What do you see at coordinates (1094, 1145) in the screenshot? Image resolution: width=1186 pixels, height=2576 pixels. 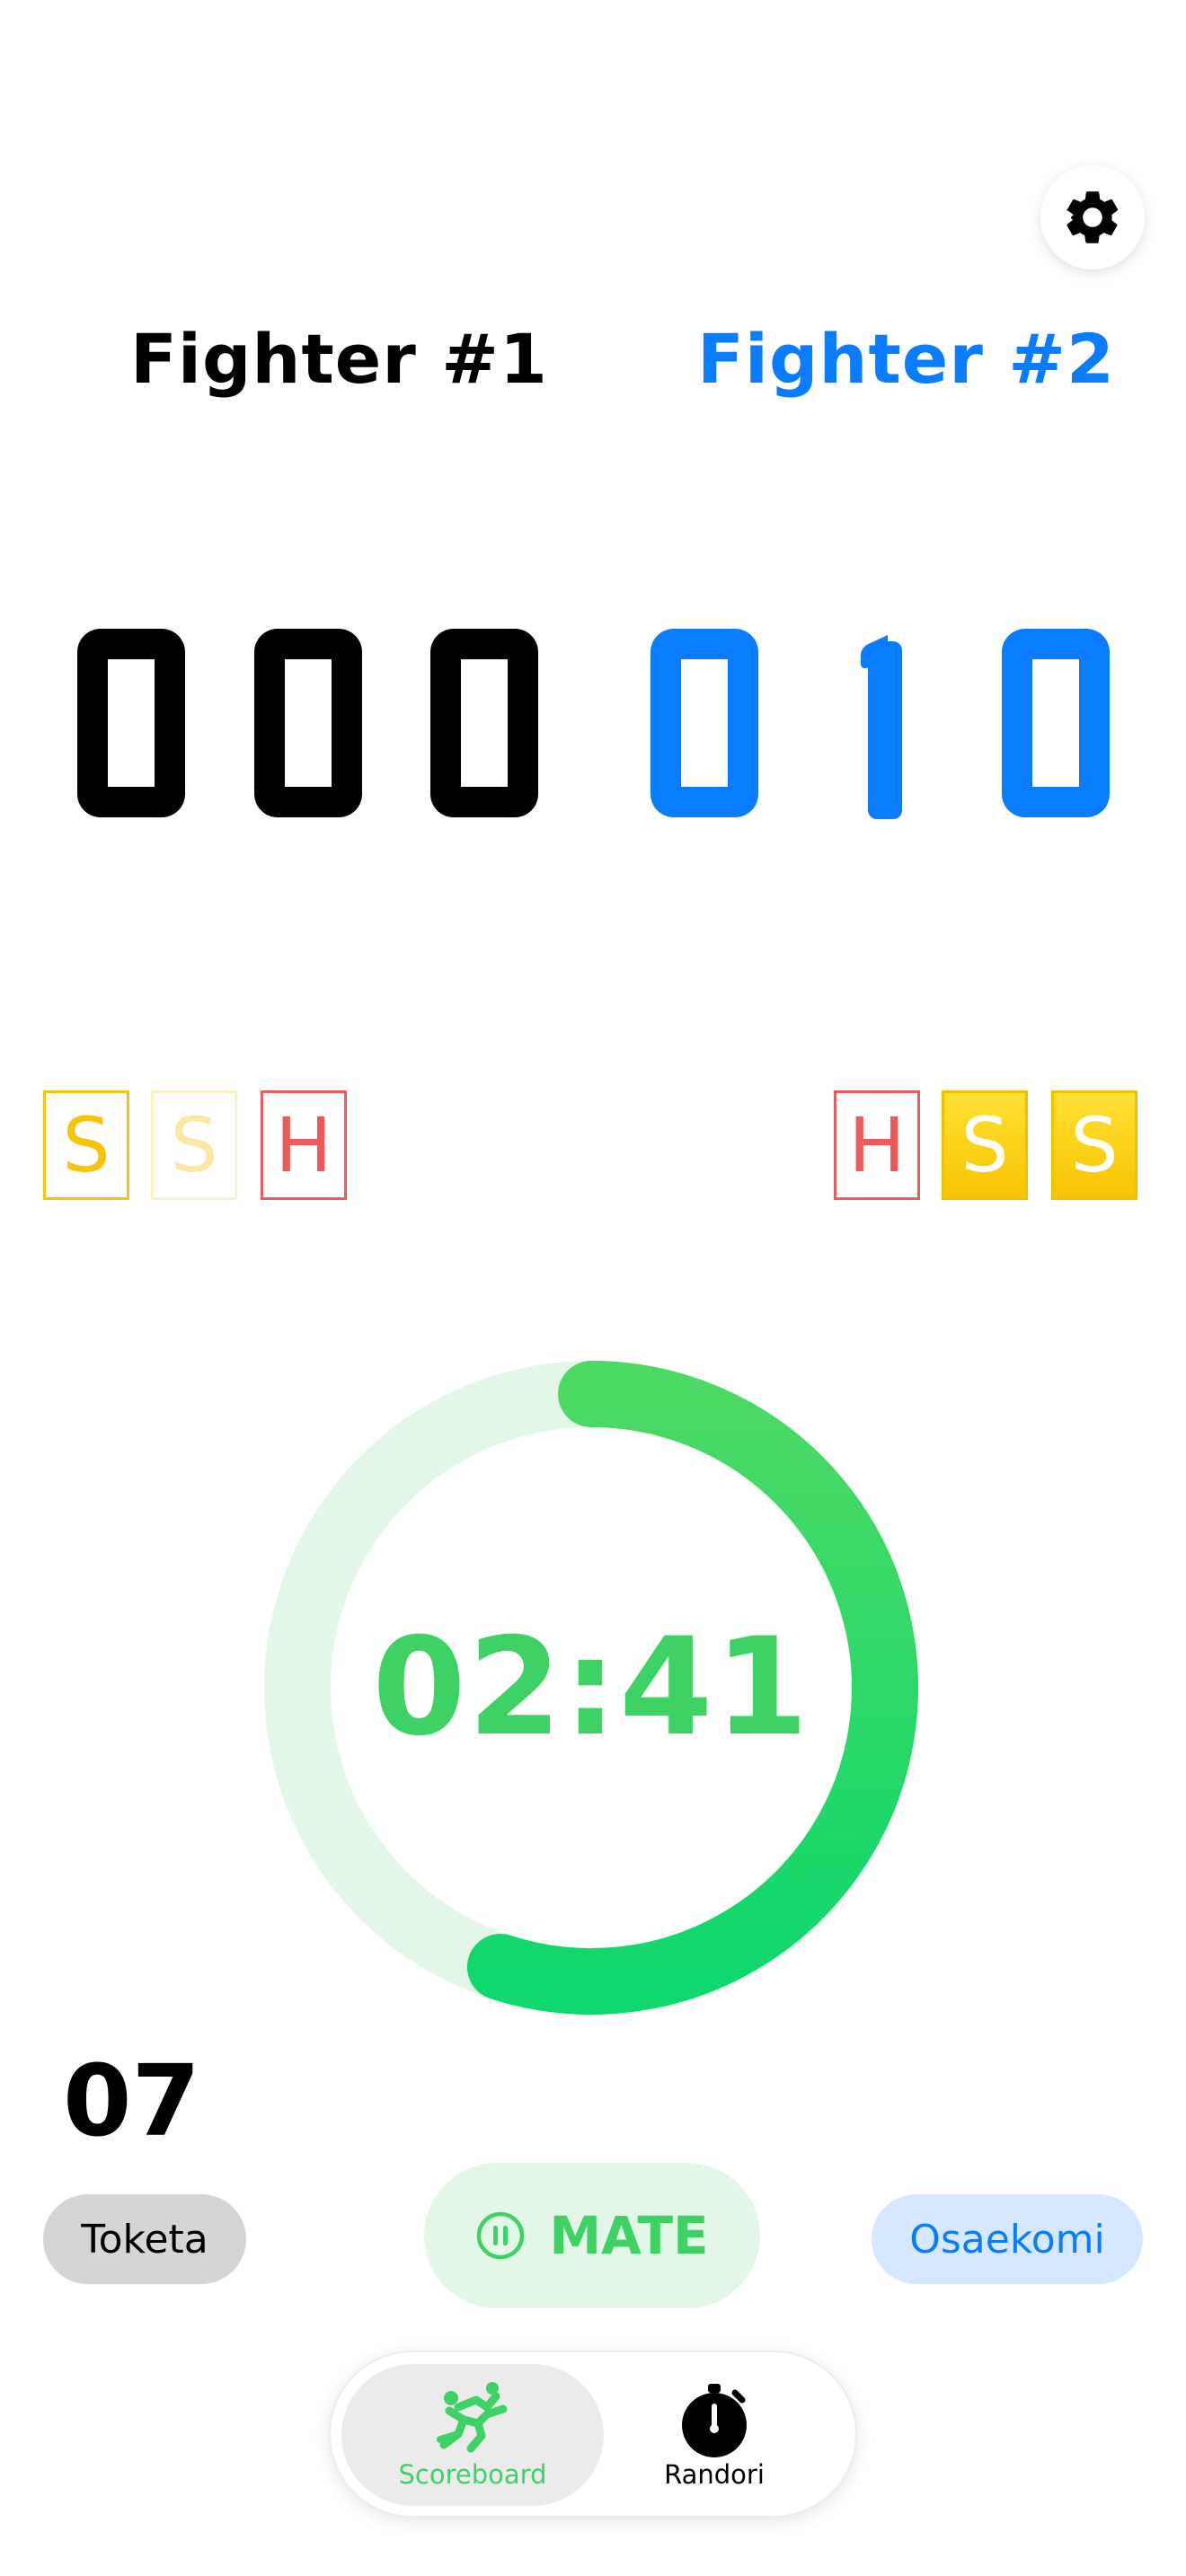 I see `fighter2-shido-2: S` at bounding box center [1094, 1145].